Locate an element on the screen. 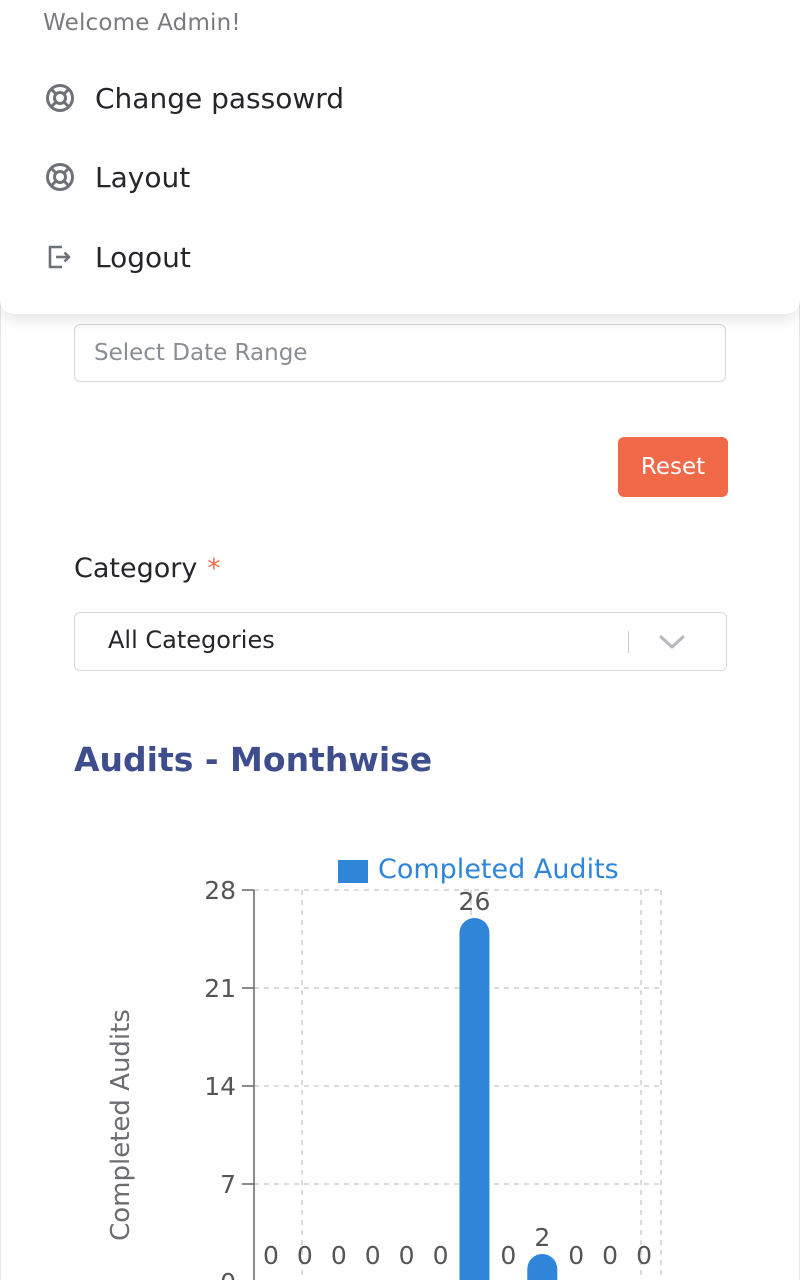 The image size is (800, 1280). welcome-text: Welcome Admin! is located at coordinates (142, 23).